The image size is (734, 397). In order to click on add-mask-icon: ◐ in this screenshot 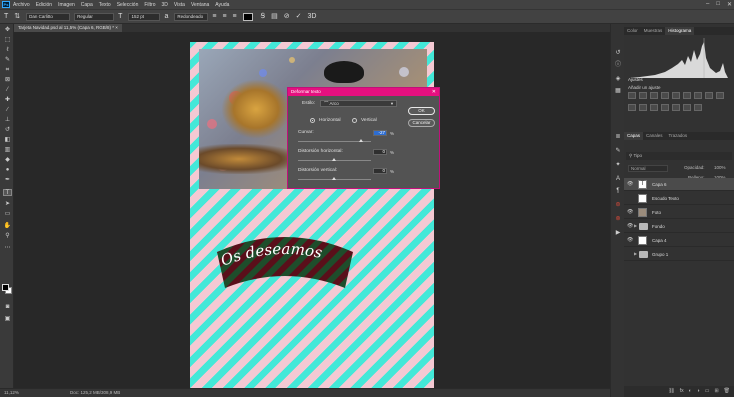, I will do `click(690, 391)`.